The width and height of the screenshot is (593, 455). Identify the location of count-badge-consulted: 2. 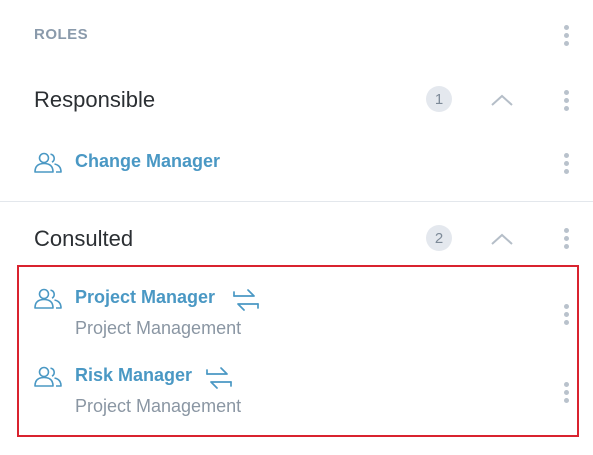
(439, 238).